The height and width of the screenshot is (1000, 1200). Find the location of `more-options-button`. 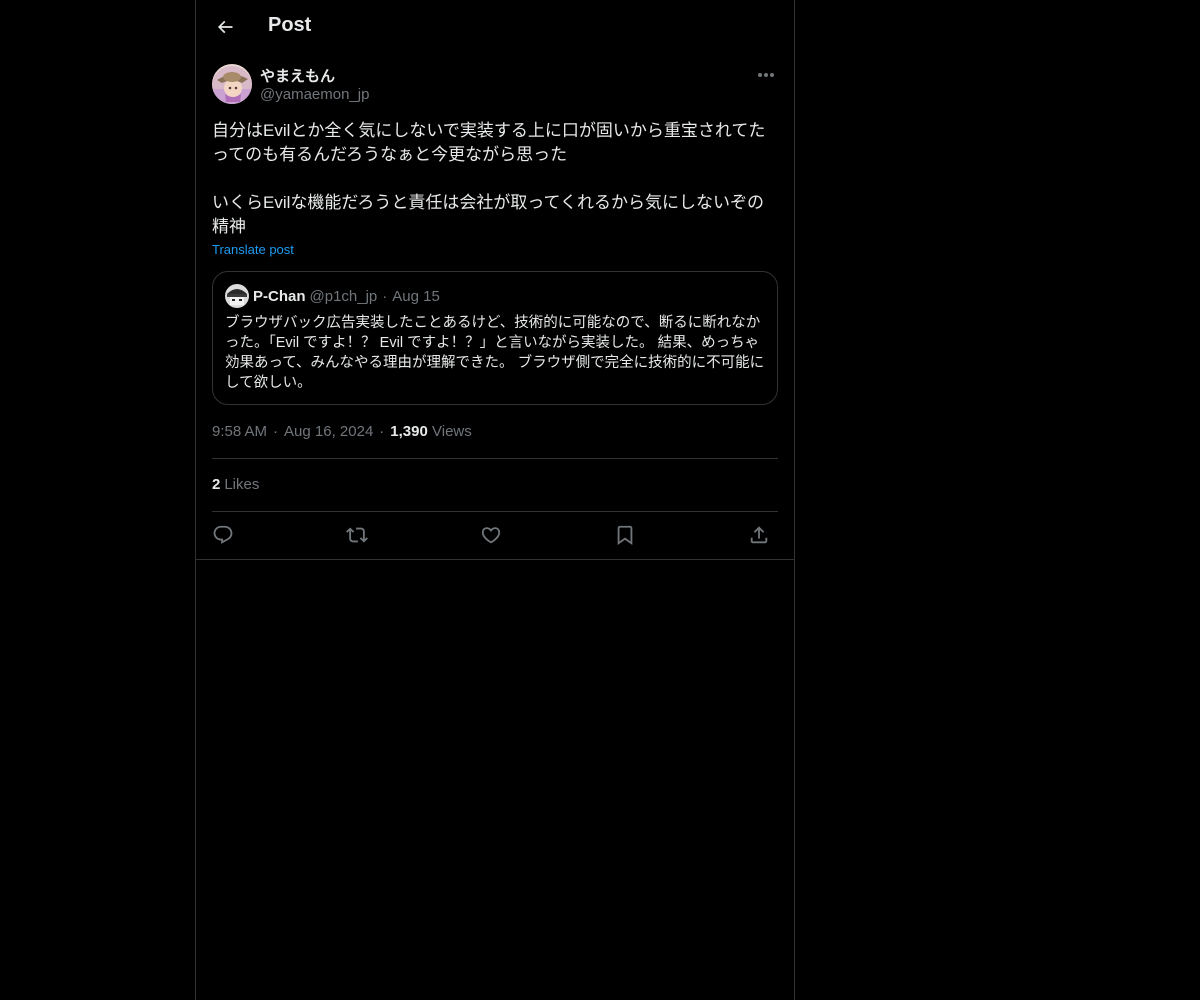

more-options-button is located at coordinates (766, 75).